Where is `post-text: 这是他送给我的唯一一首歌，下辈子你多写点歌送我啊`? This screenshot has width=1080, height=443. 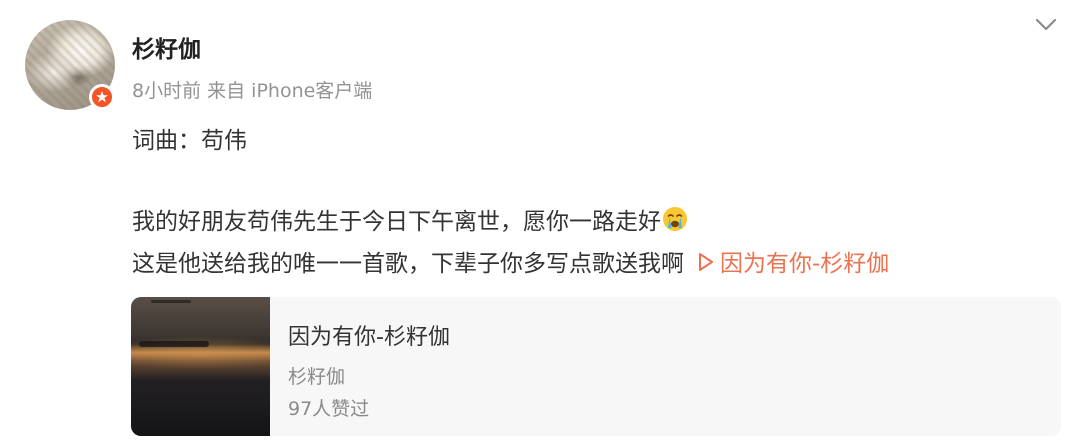 post-text: 这是他送给我的唯一一首歌，下辈子你多写点歌送我啊 is located at coordinates (408, 264).